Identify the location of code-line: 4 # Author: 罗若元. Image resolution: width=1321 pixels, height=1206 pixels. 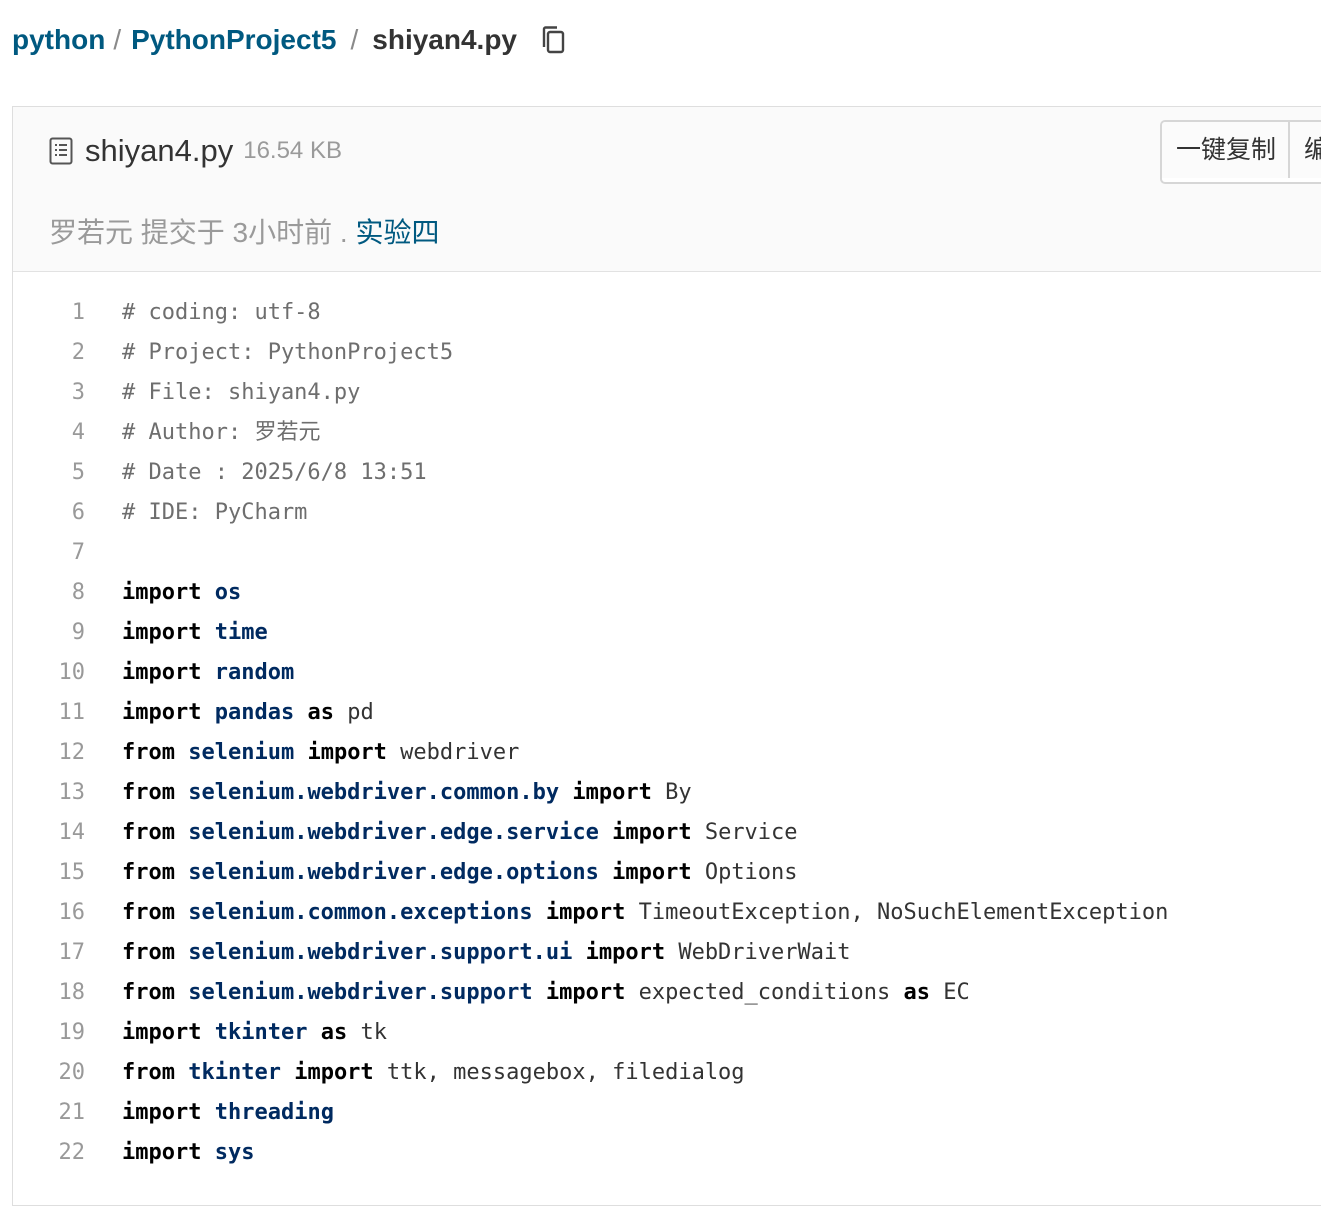
(667, 433).